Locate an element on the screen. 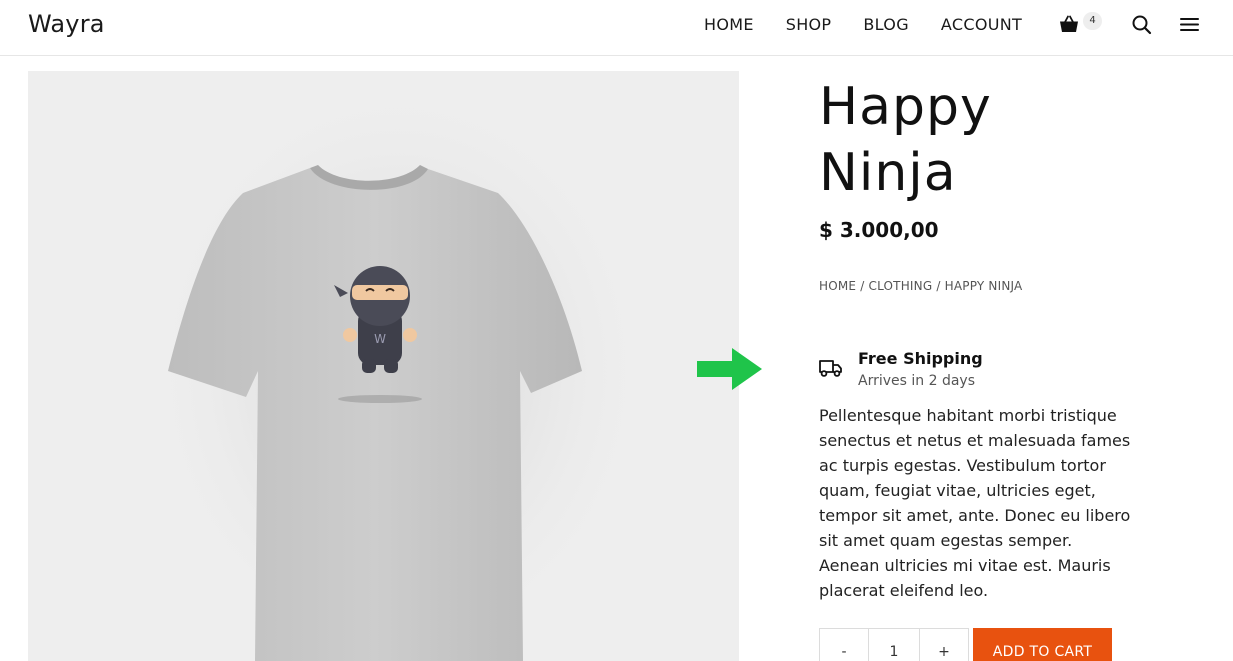 This screenshot has width=1233, height=661. product-title-line-2: Ninja is located at coordinates (888, 173).